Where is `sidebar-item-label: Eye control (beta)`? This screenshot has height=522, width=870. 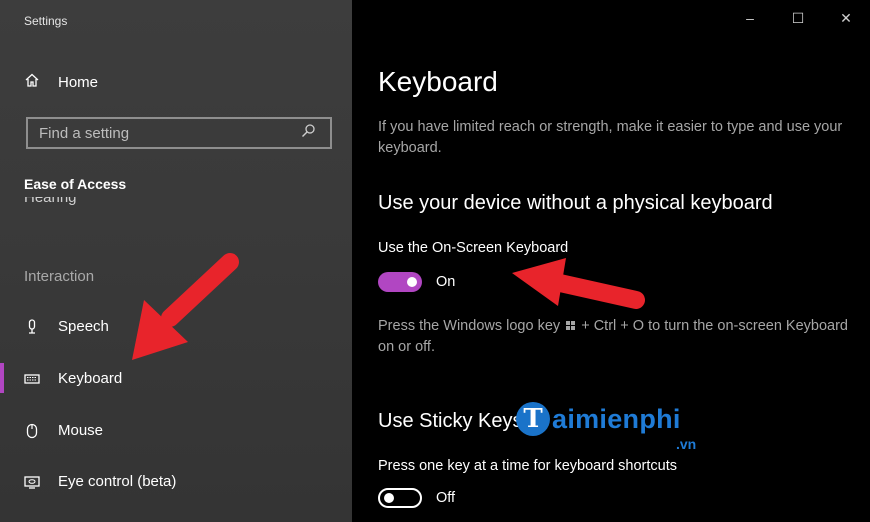 sidebar-item-label: Eye control (beta) is located at coordinates (117, 481).